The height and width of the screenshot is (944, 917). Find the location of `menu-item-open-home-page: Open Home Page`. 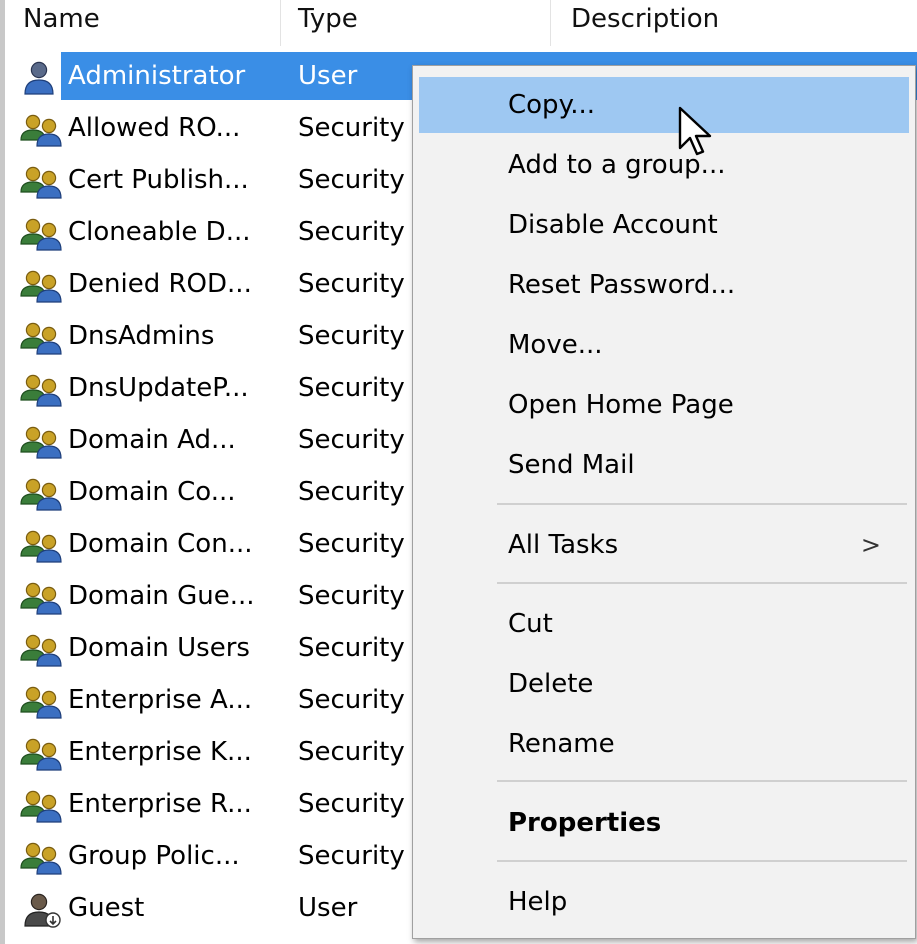

menu-item-open-home-page: Open Home Page is located at coordinates (664, 405).